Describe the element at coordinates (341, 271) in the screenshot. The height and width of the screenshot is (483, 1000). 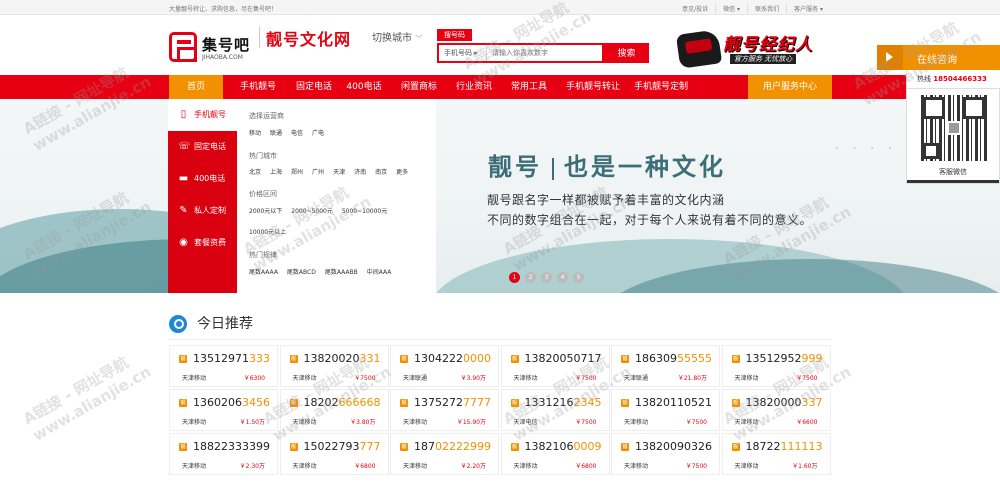
I see `rule-link: 尾数AAABB` at that location.